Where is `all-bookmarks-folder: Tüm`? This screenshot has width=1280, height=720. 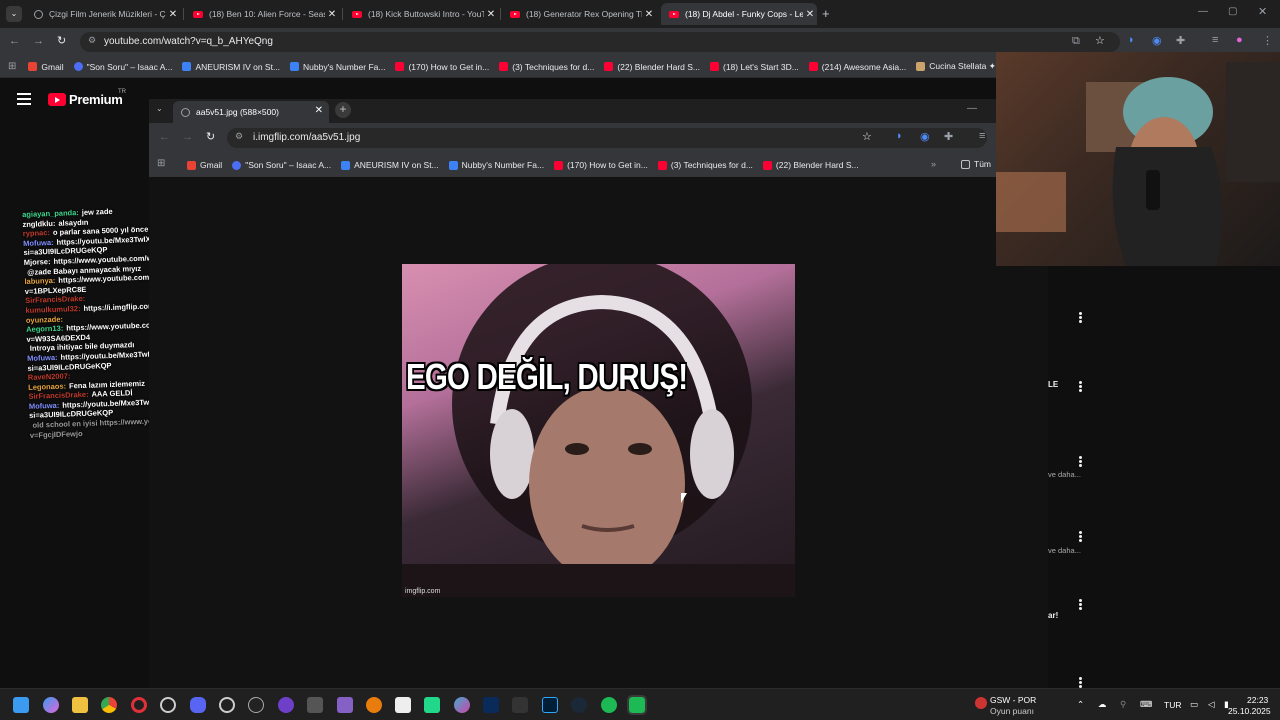
all-bookmarks-folder: Tüm is located at coordinates (976, 164).